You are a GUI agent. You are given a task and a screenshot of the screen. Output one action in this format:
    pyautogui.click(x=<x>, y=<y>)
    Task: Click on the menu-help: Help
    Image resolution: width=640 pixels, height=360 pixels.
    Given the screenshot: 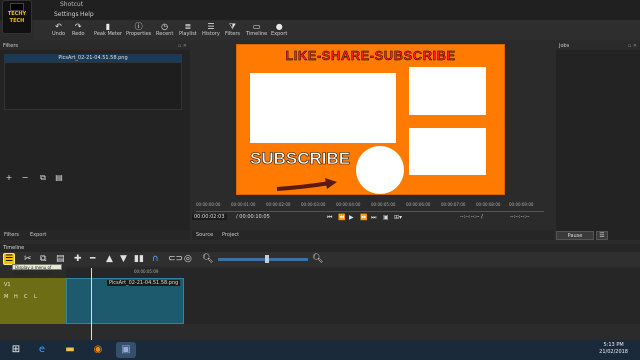 What is the action you would take?
    pyautogui.click(x=87, y=14)
    